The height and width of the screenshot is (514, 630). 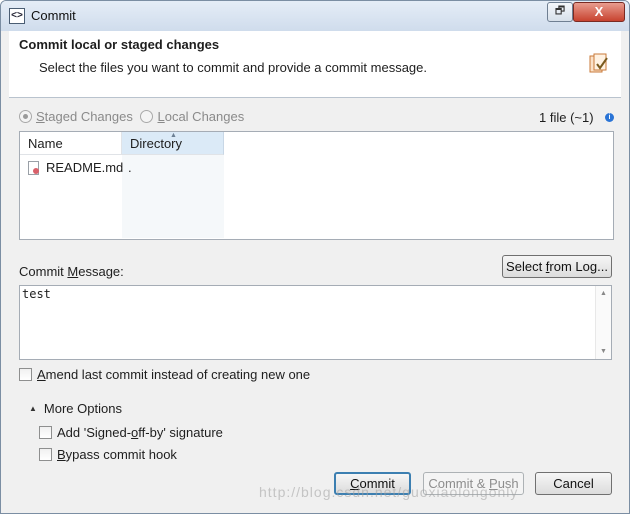 What do you see at coordinates (573, 483) in the screenshot?
I see `cancel-button: Cancel` at bounding box center [573, 483].